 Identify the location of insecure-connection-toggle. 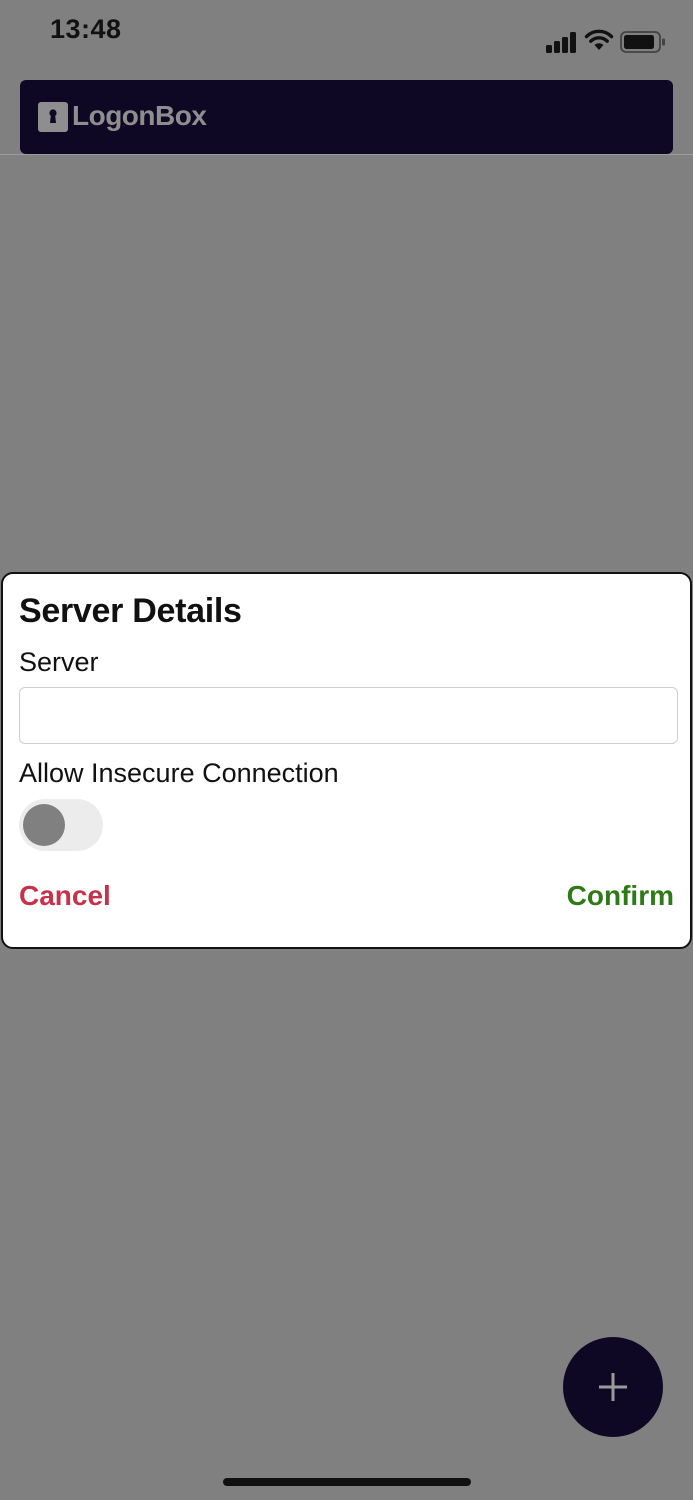
(61, 825).